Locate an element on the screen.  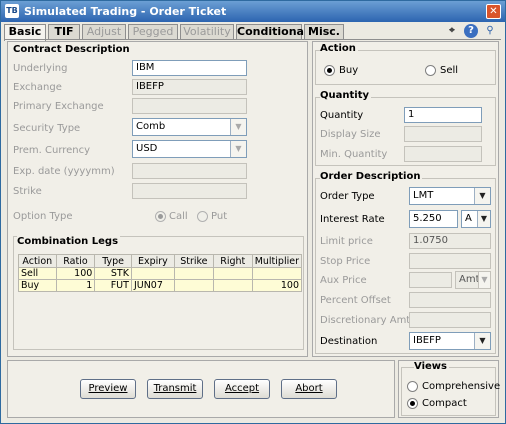
aux-price-field is located at coordinates (430, 280).